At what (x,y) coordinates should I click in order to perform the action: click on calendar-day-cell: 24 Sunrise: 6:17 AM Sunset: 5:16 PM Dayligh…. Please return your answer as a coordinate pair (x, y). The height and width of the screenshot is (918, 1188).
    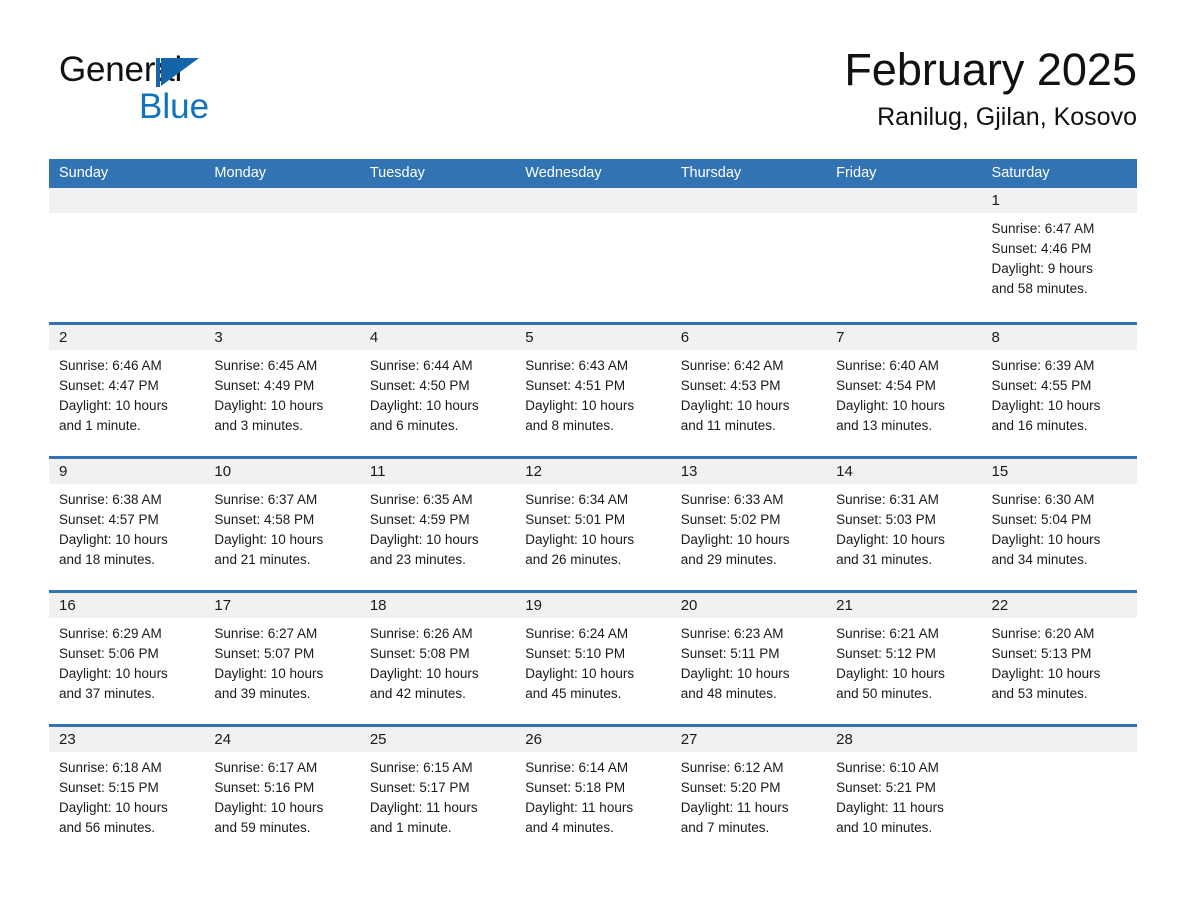
    Looking at the image, I should click on (282, 789).